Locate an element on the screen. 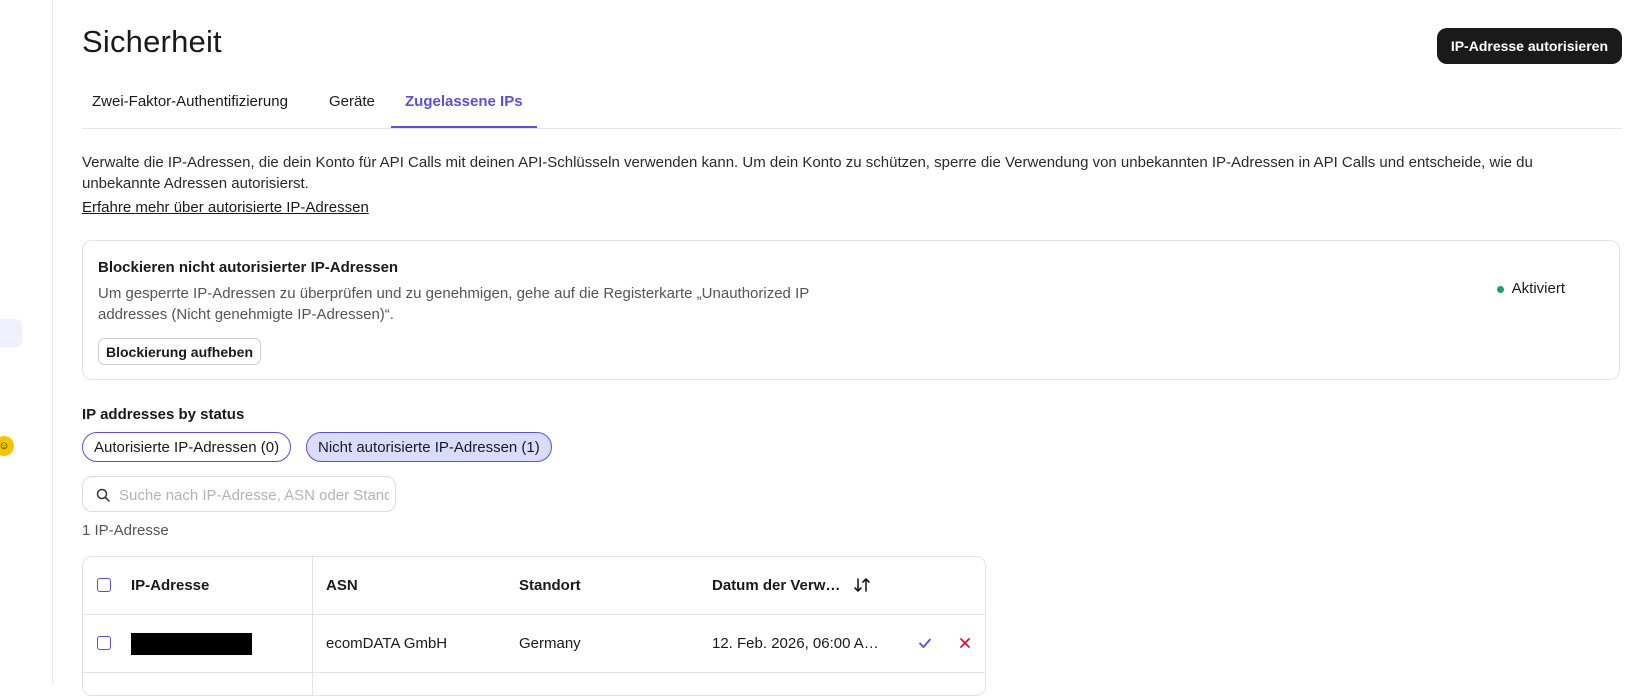  check-icon is located at coordinates (925, 643).